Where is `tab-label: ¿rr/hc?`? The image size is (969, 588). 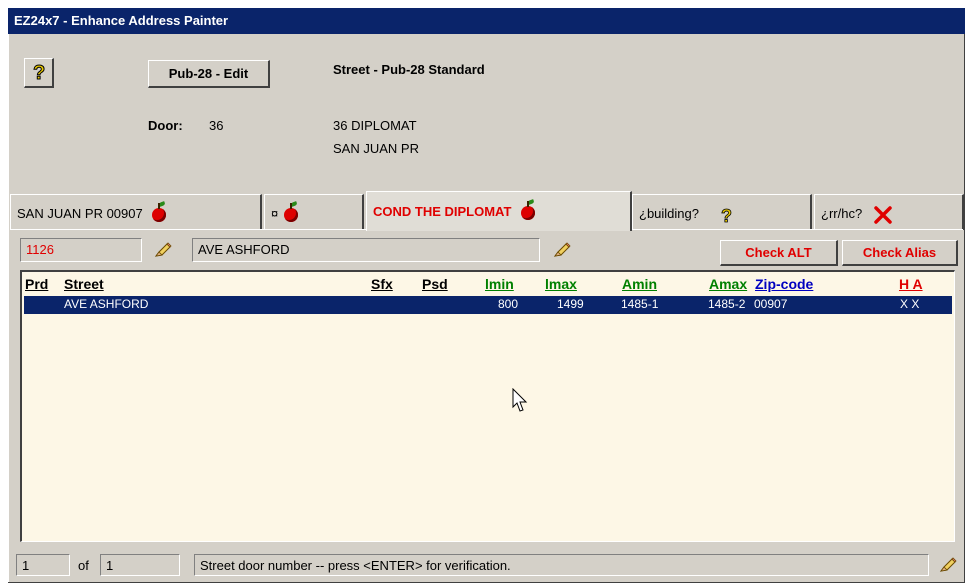
tab-label: ¿rr/hc? is located at coordinates (842, 213).